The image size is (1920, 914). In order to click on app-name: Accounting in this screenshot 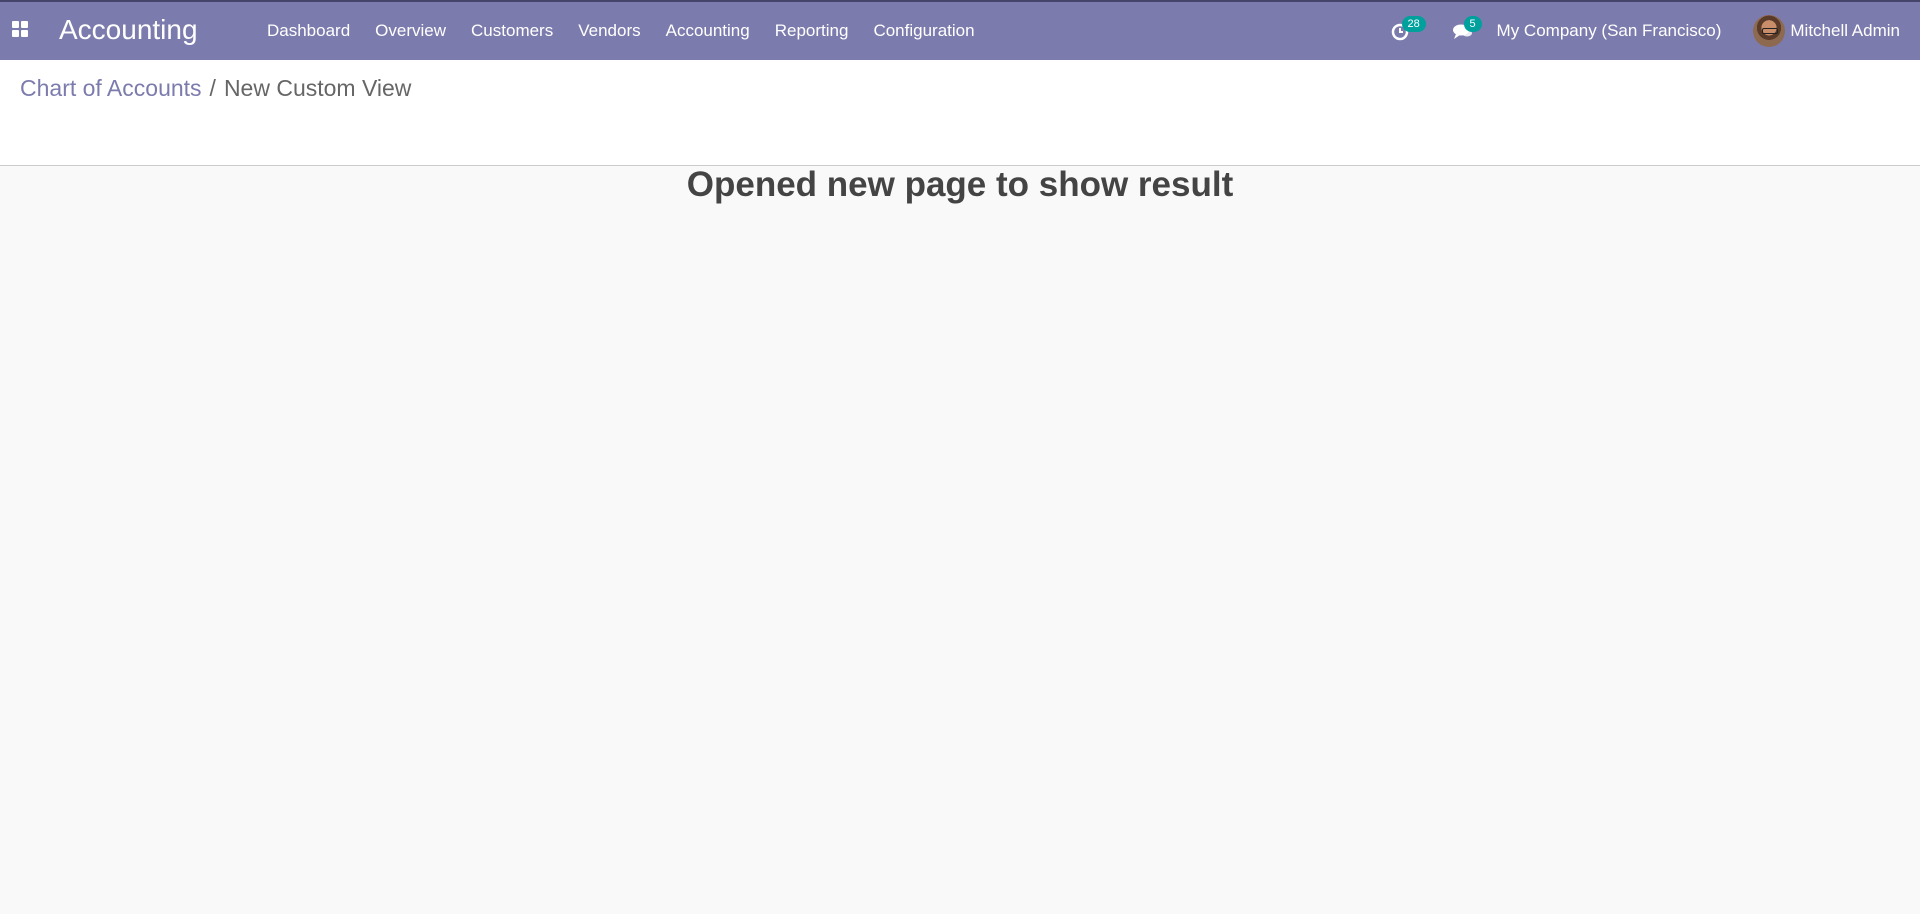, I will do `click(128, 30)`.